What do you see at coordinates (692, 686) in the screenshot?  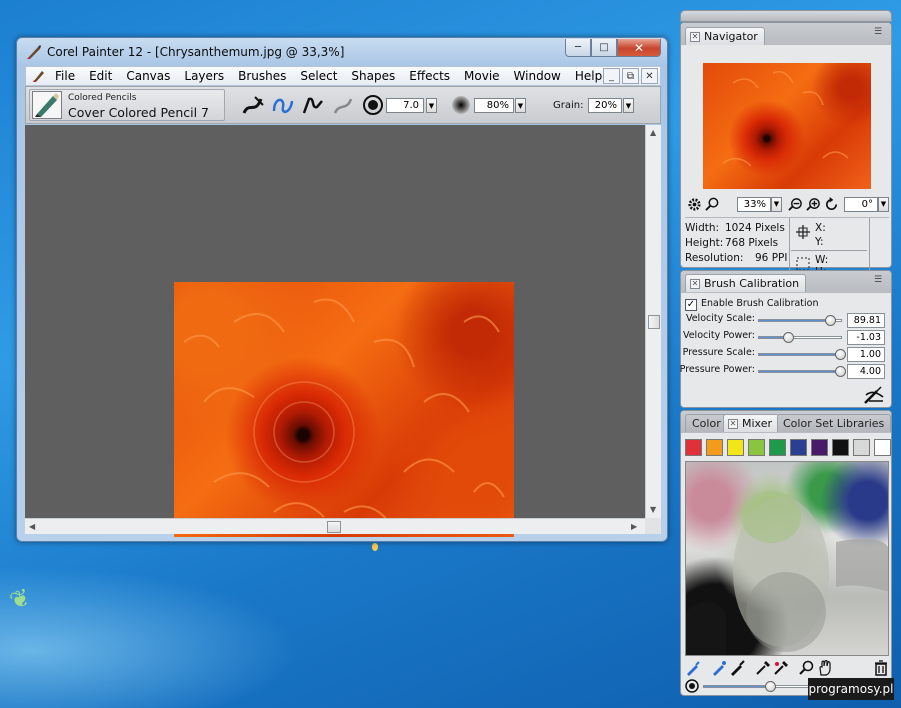 I see `mixer-brush-size-icon` at bounding box center [692, 686].